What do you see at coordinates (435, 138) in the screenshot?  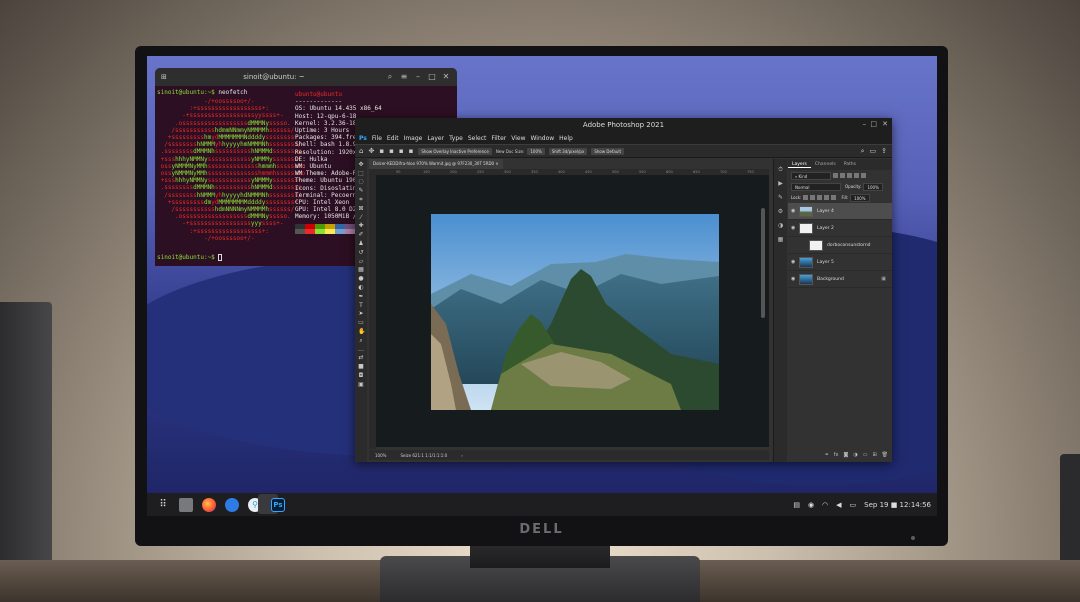 I see `menu-layer: Layer` at bounding box center [435, 138].